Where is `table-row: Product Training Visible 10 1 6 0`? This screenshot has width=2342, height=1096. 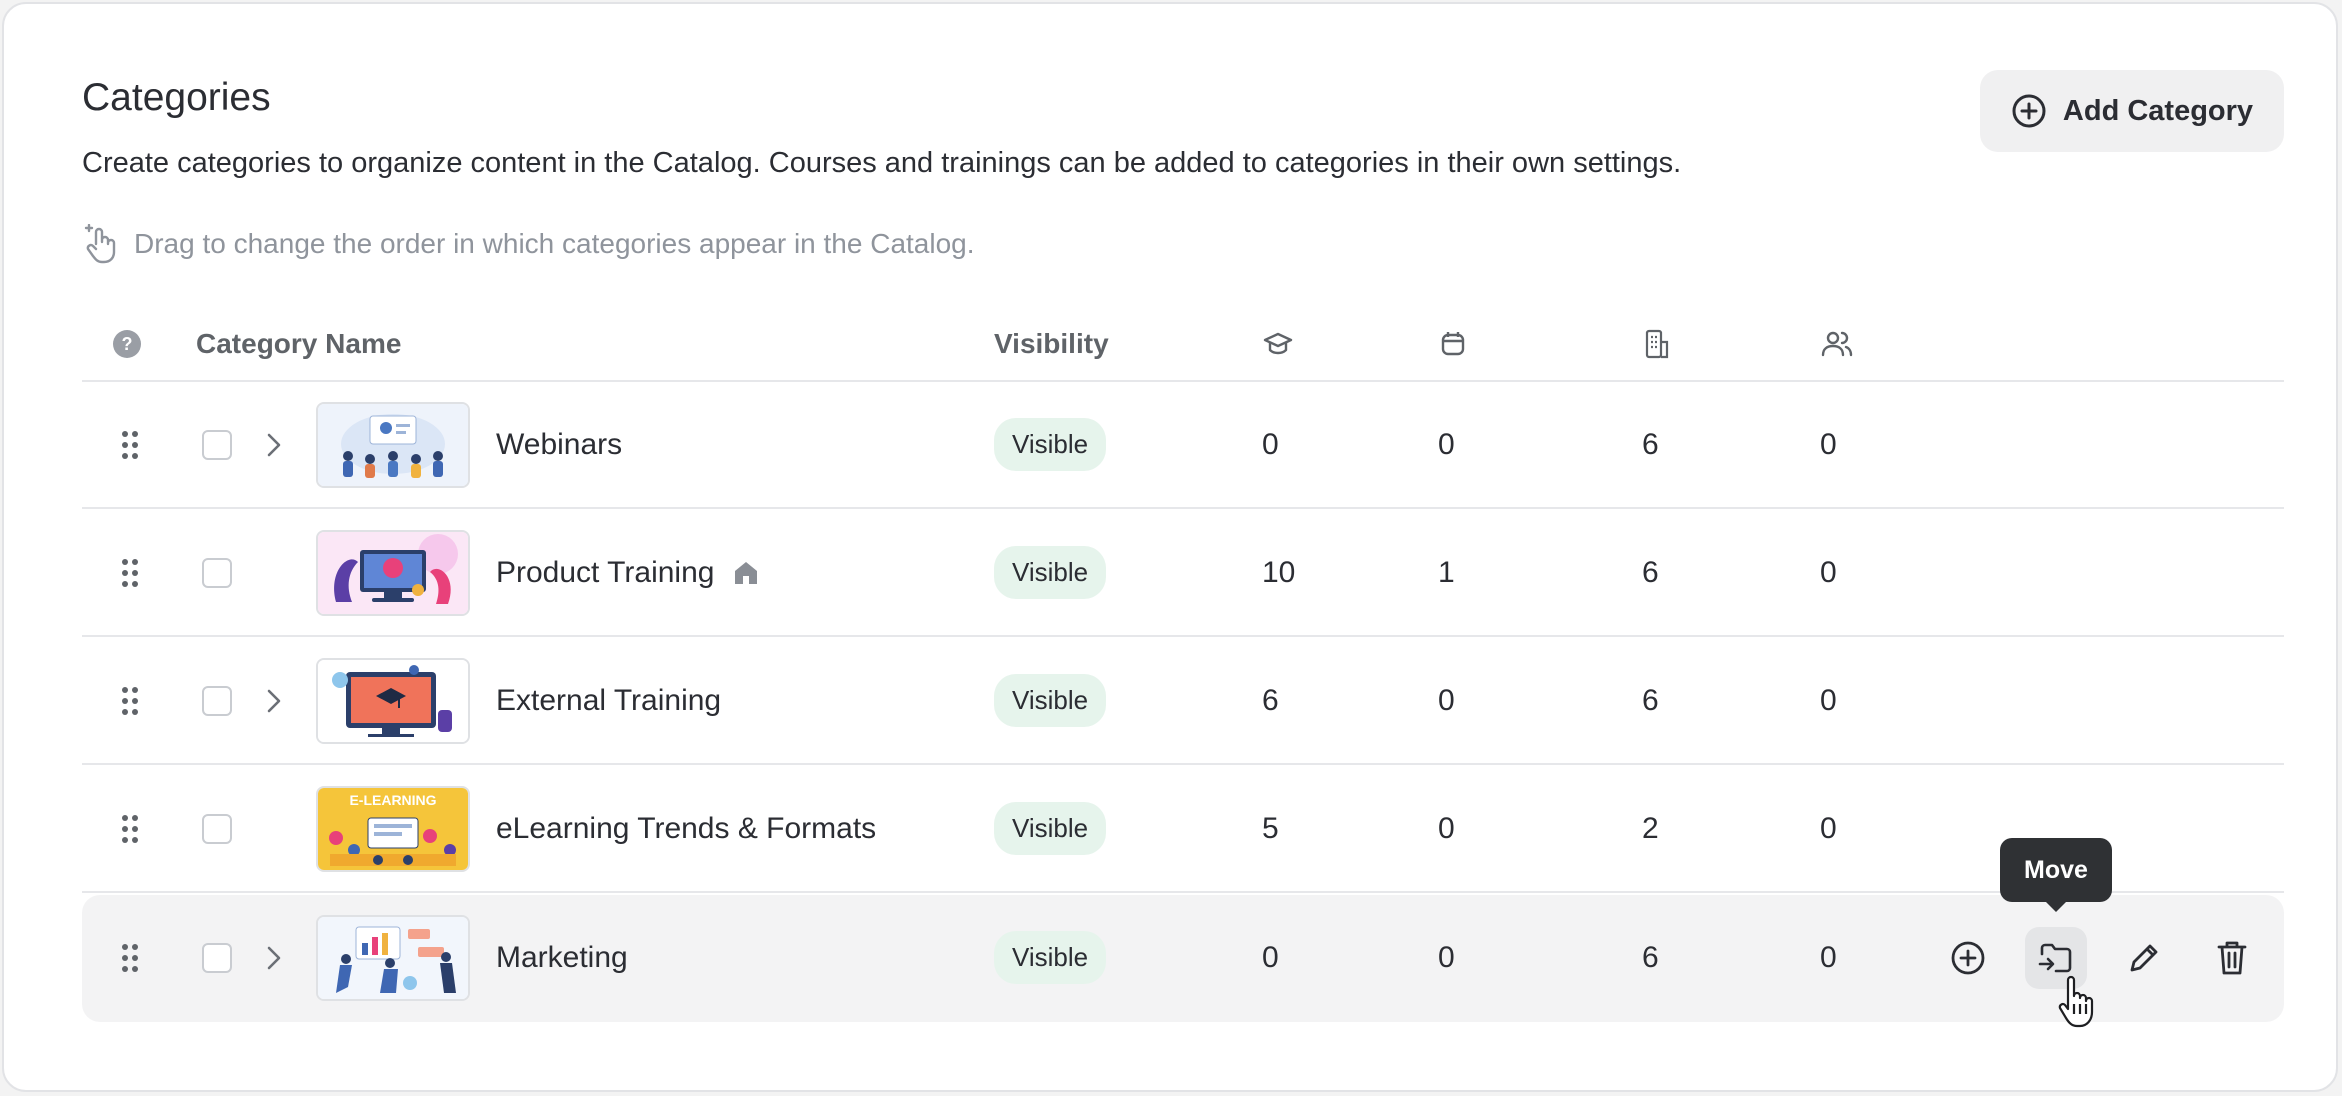
table-row: Product Training Visible 10 1 6 0 is located at coordinates (1183, 573).